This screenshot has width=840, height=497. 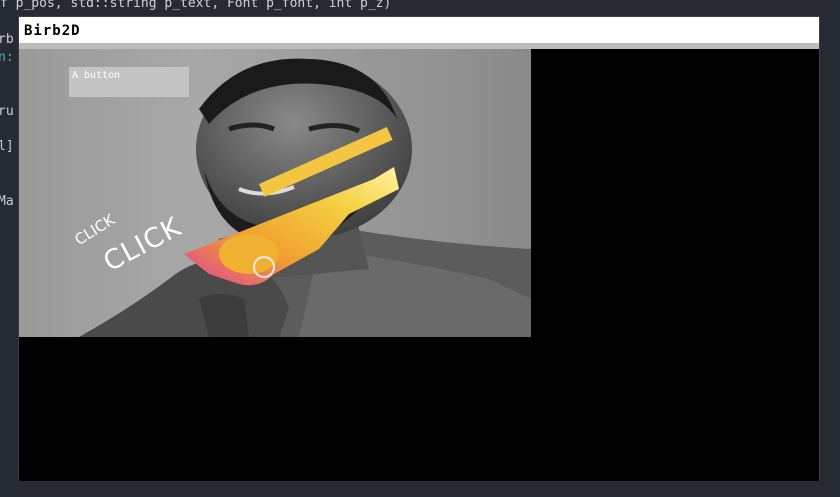 What do you see at coordinates (419, 30) in the screenshot?
I see `window-title: Birb2D` at bounding box center [419, 30].